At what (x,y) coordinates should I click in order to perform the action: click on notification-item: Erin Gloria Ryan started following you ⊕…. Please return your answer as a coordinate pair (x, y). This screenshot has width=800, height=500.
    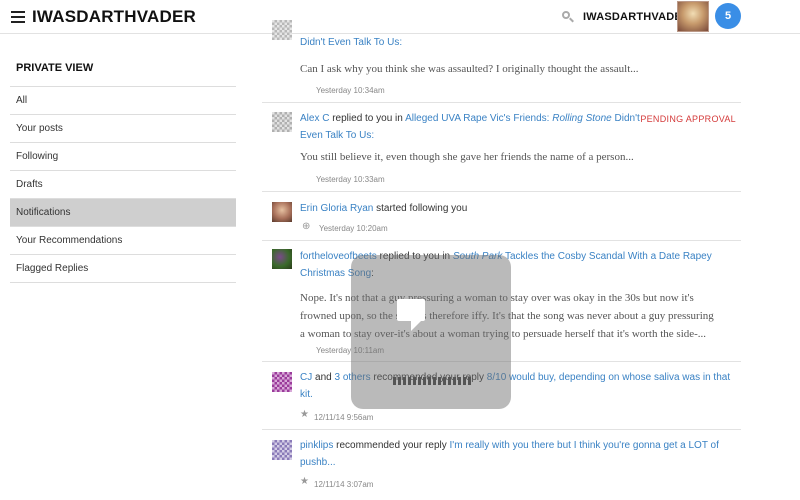
    Looking at the image, I should click on (501, 216).